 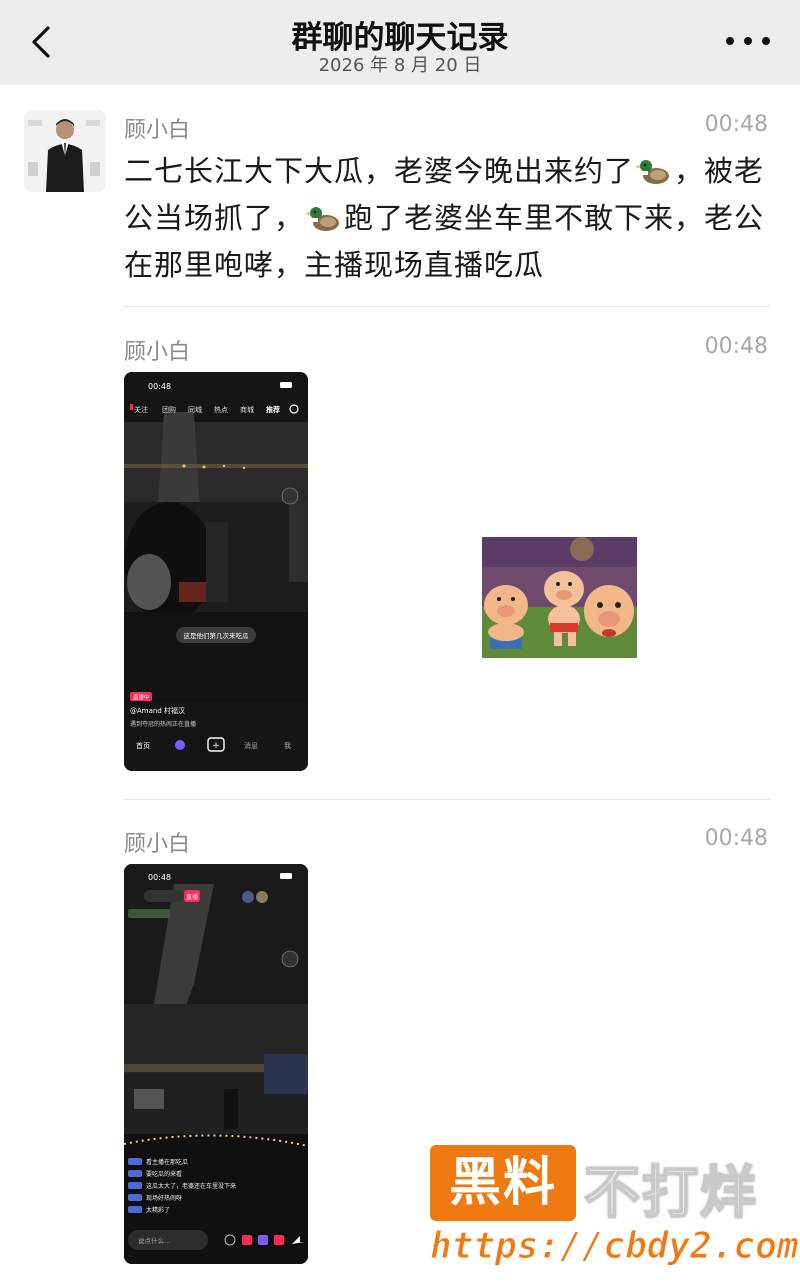 What do you see at coordinates (191, 1186) in the screenshot?
I see `live-comment: 这瓜太大了，老婆还在车里没下来` at bounding box center [191, 1186].